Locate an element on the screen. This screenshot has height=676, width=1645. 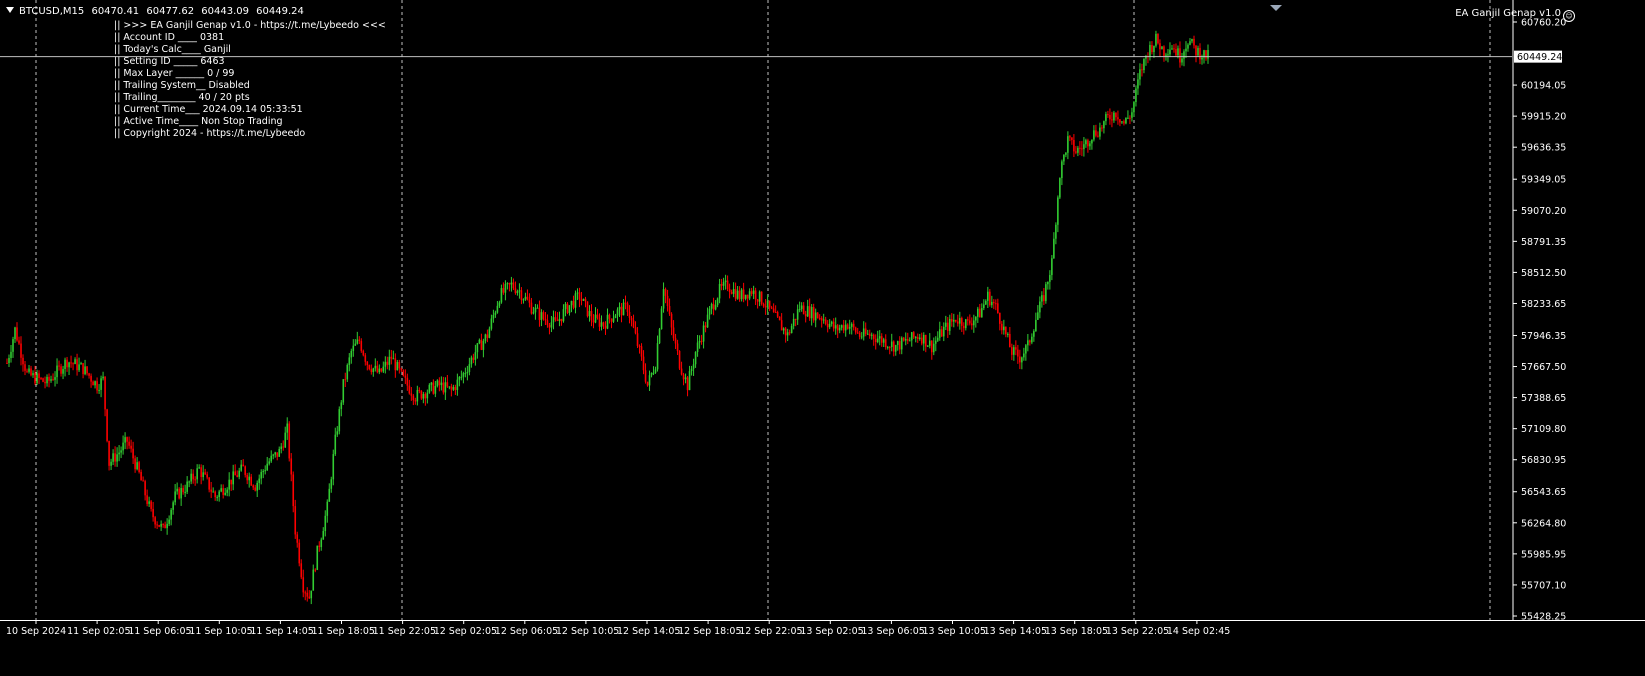
ea-title-label: EA Ganjil Genap v1.0 ☺ is located at coordinates (1515, 15).